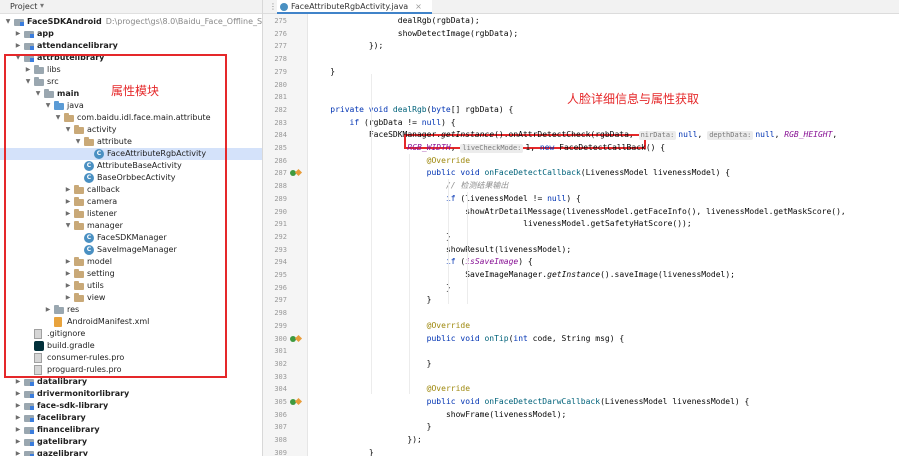 The width and height of the screenshot is (899, 456). I want to click on project-view-selector: Project, so click(23, 6).